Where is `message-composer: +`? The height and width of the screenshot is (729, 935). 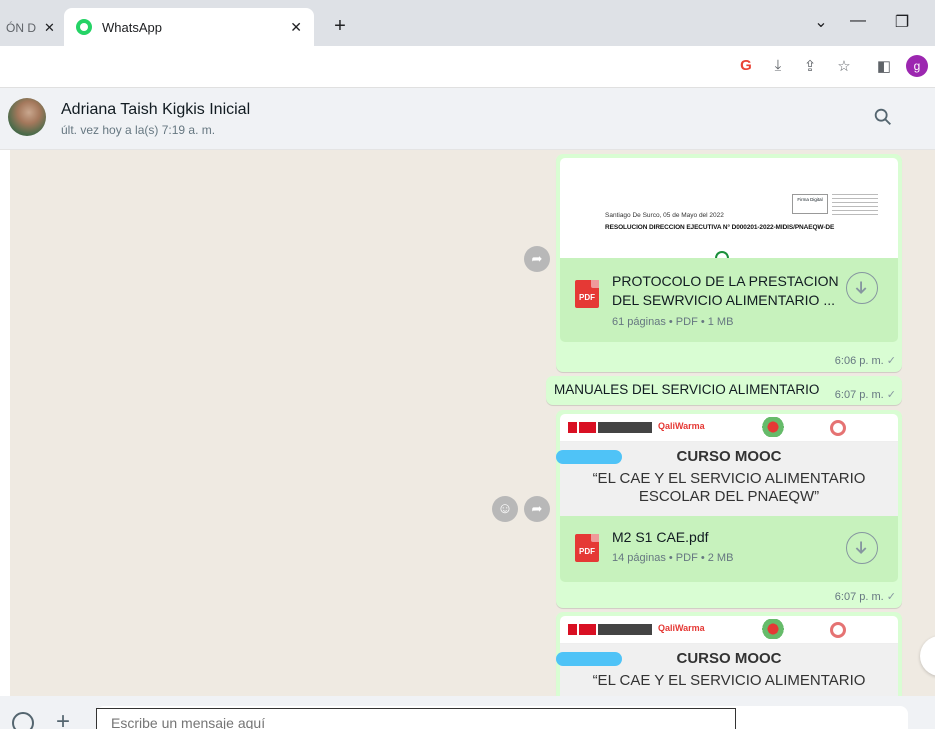 message-composer: + is located at coordinates (467, 712).